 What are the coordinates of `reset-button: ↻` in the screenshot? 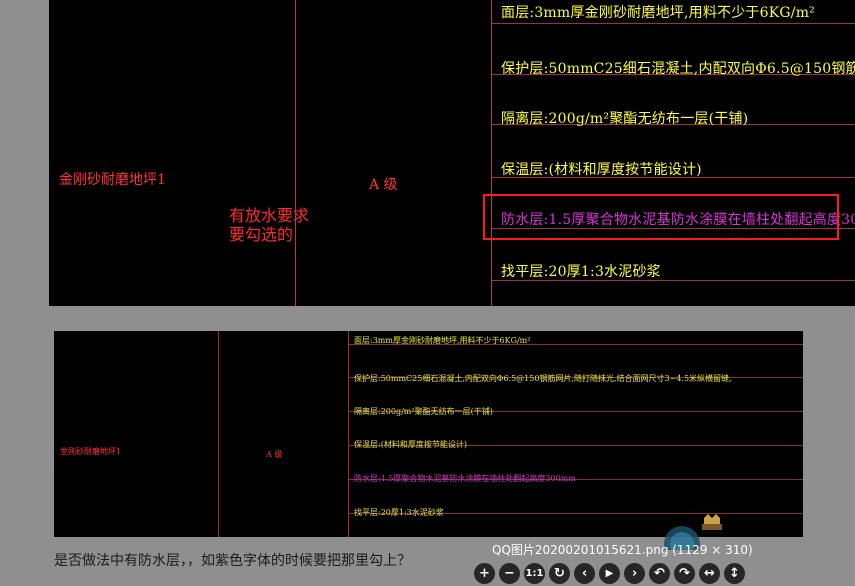 It's located at (559, 573).